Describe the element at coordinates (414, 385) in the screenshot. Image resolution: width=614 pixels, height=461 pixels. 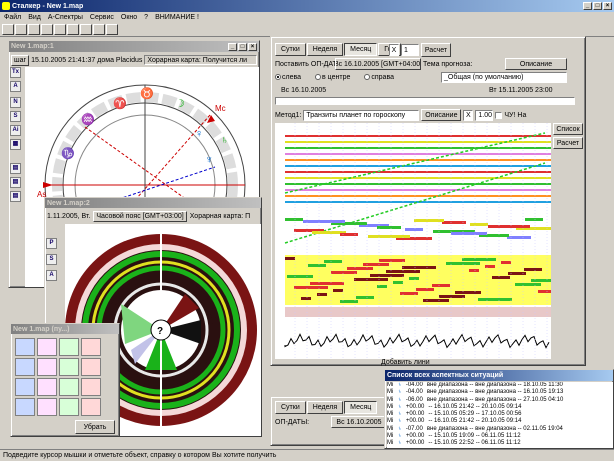
I see `aspect-value: -04.00` at that location.